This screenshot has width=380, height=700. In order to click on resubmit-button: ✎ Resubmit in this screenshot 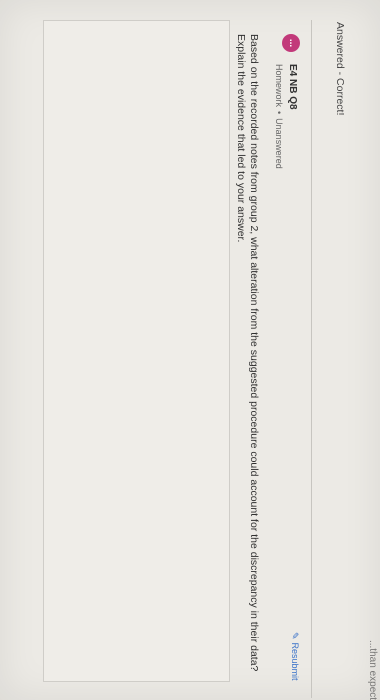, I will do `click(294, 656)`.